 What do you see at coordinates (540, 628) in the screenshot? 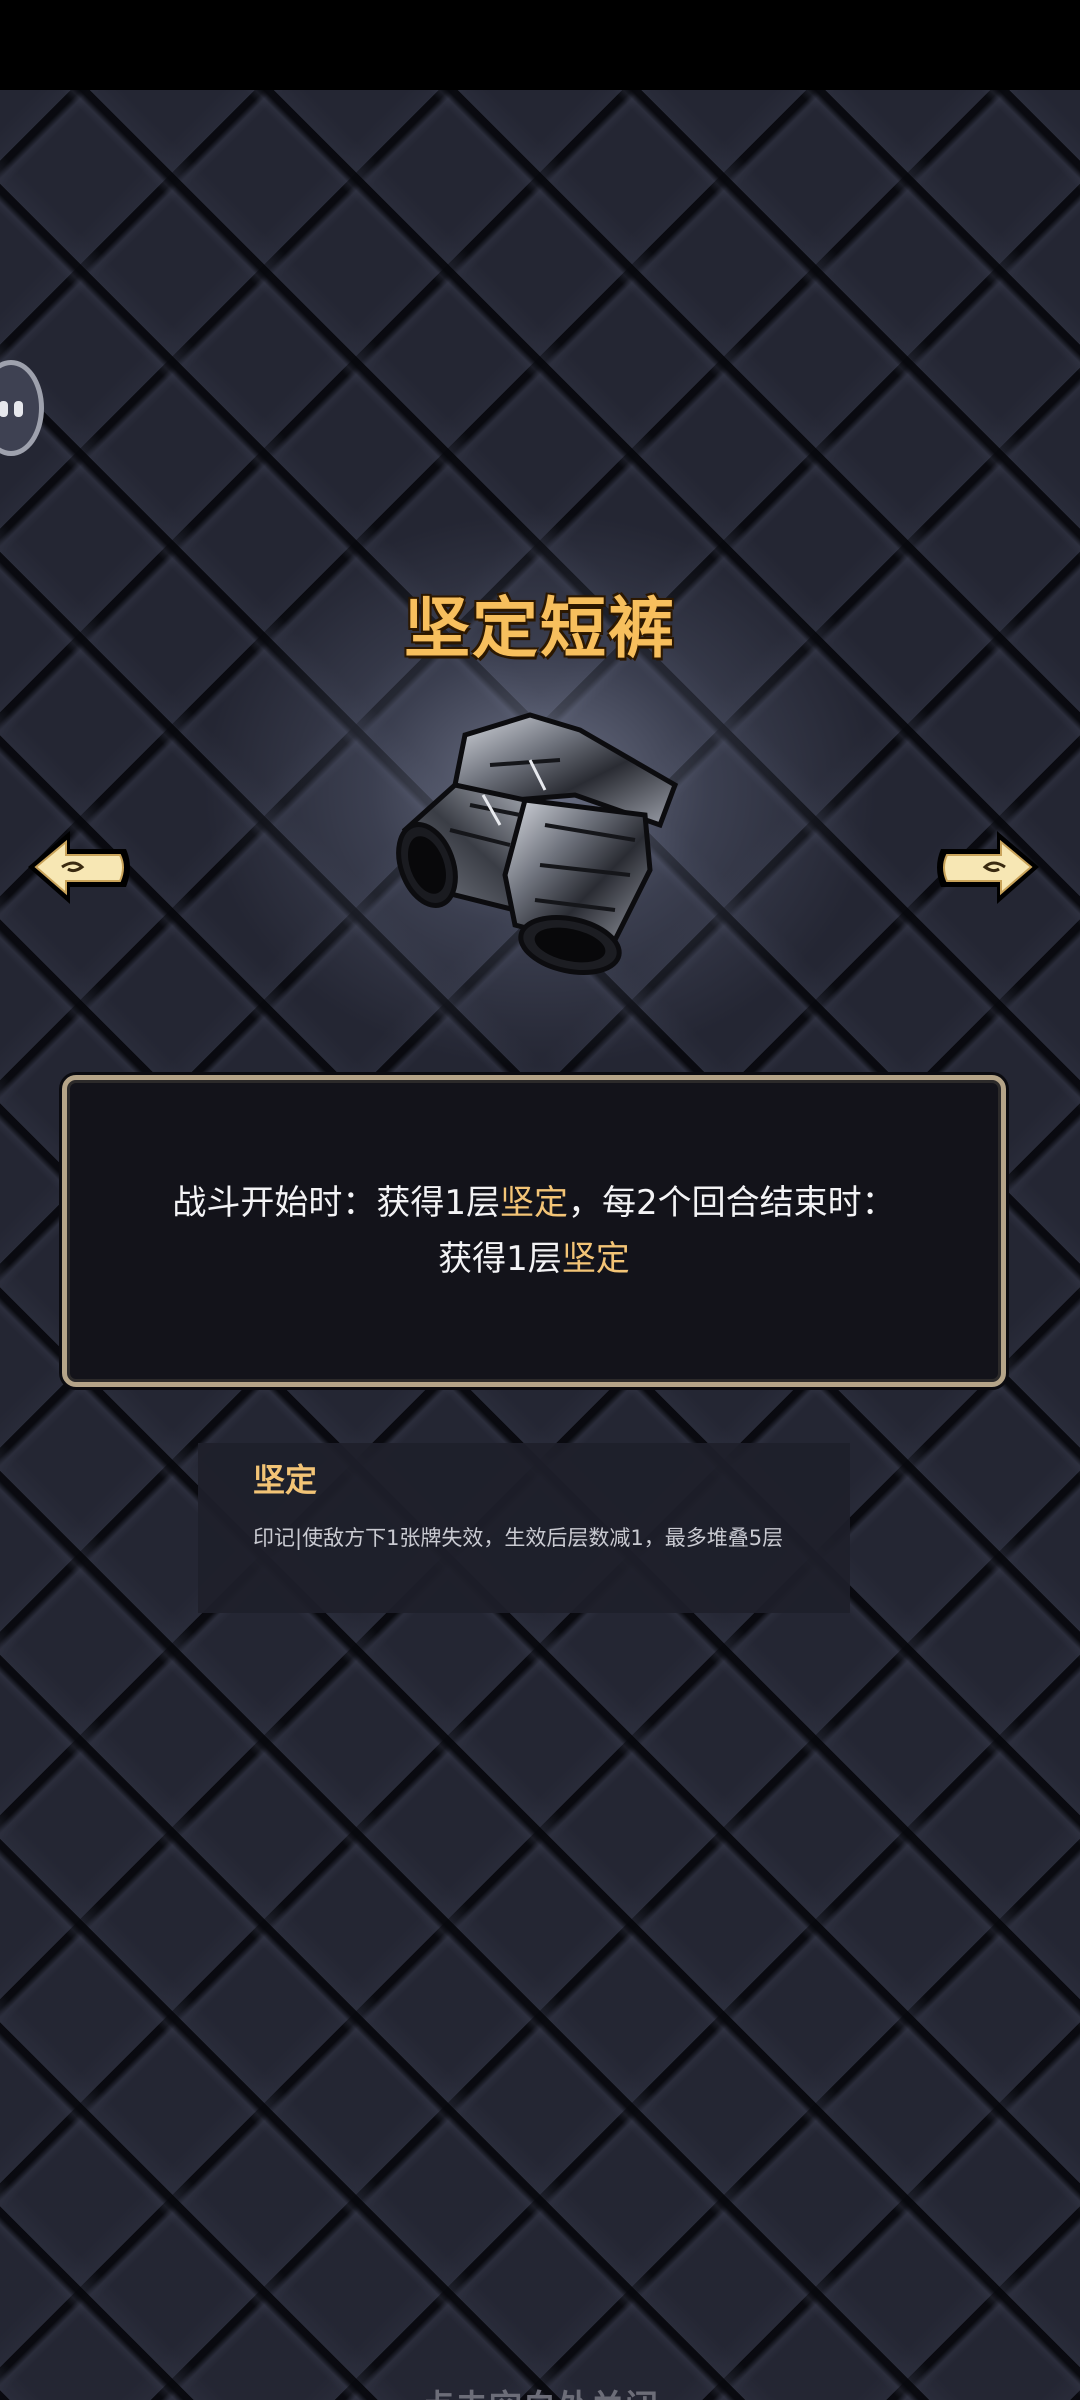
I see `item-title: 坚定短裤` at bounding box center [540, 628].